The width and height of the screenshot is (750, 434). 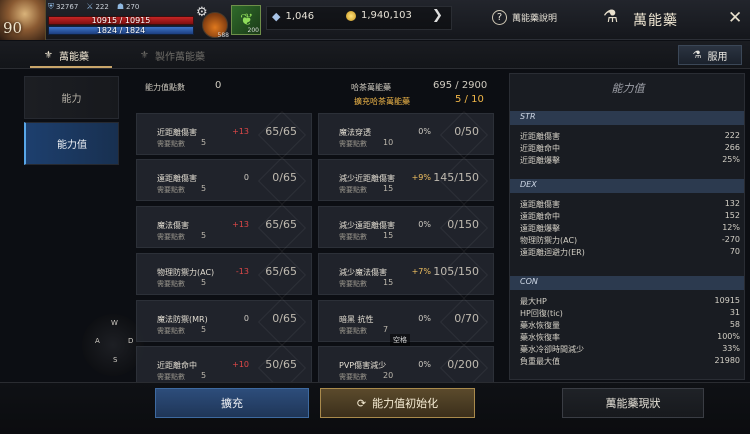 I want to click on leaf-item-slot: ❦ 200, so click(x=246, y=20).